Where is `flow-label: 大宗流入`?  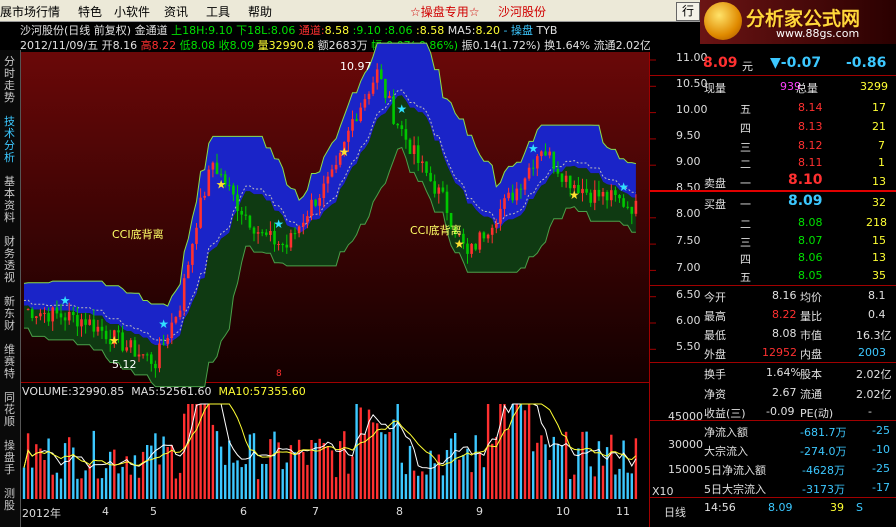
flow-label: 大宗流入 is located at coordinates (726, 451).